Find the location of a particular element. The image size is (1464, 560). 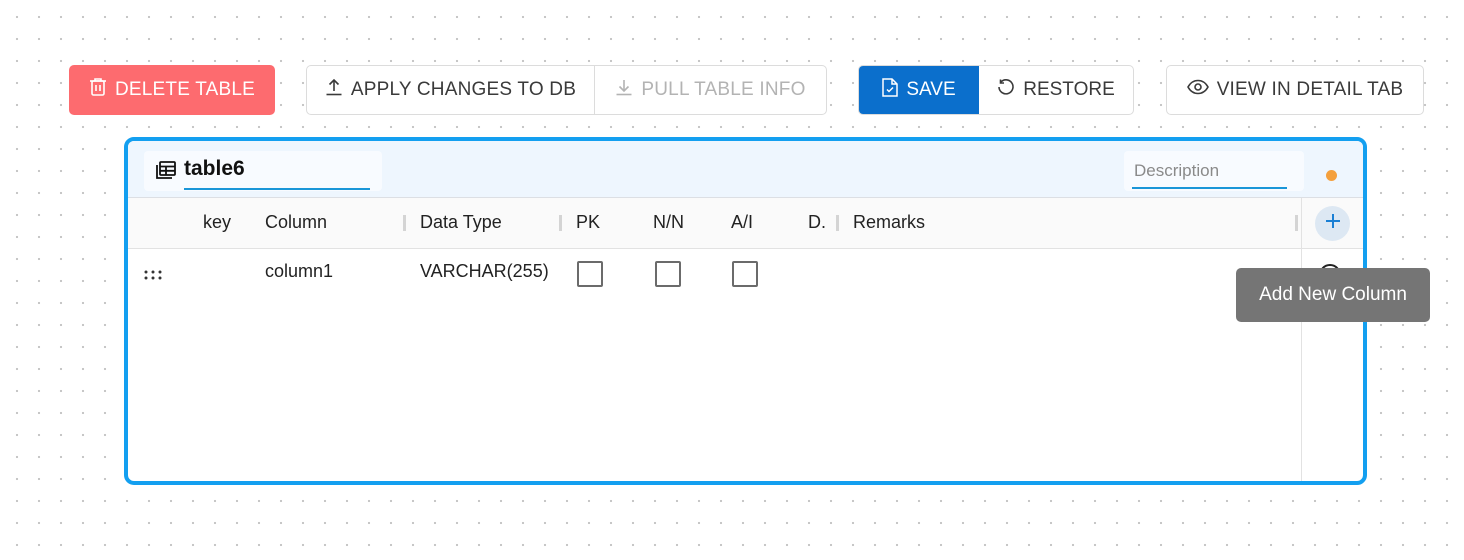

apply-changes-button: APPLY CHANGES TO DB is located at coordinates (451, 90).